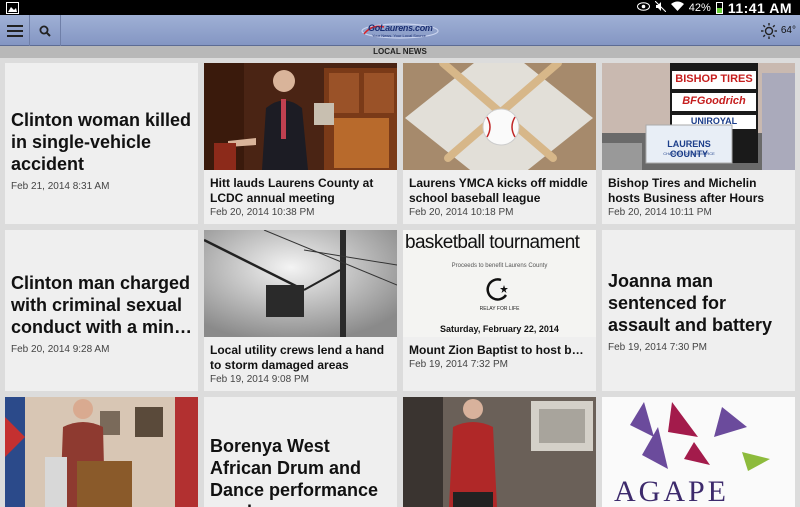  What do you see at coordinates (499, 266) in the screenshot?
I see `poster-subtext: Proceeds to benefit Laurens County` at bounding box center [499, 266].